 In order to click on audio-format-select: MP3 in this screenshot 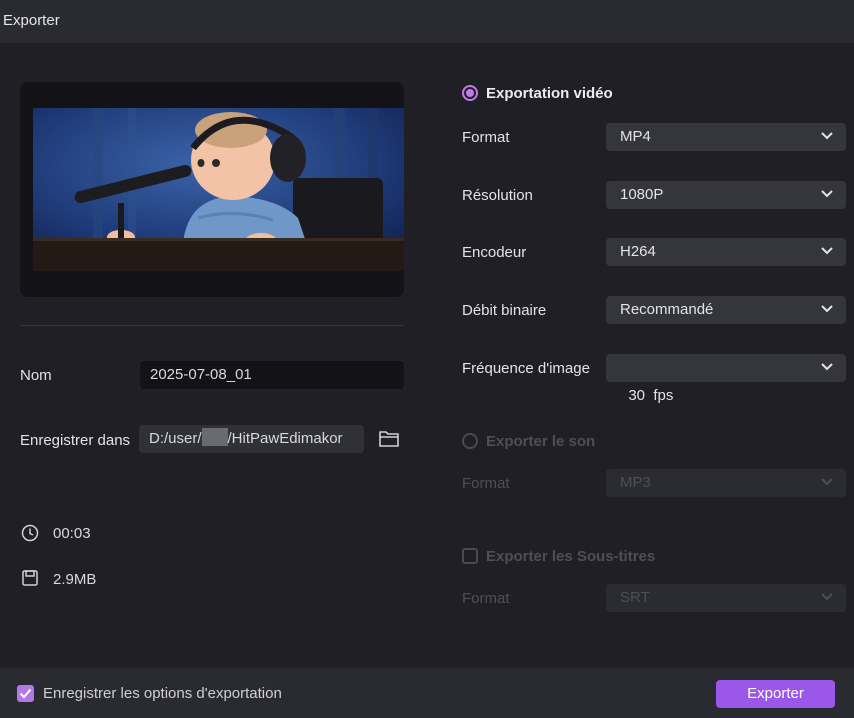, I will do `click(726, 483)`.